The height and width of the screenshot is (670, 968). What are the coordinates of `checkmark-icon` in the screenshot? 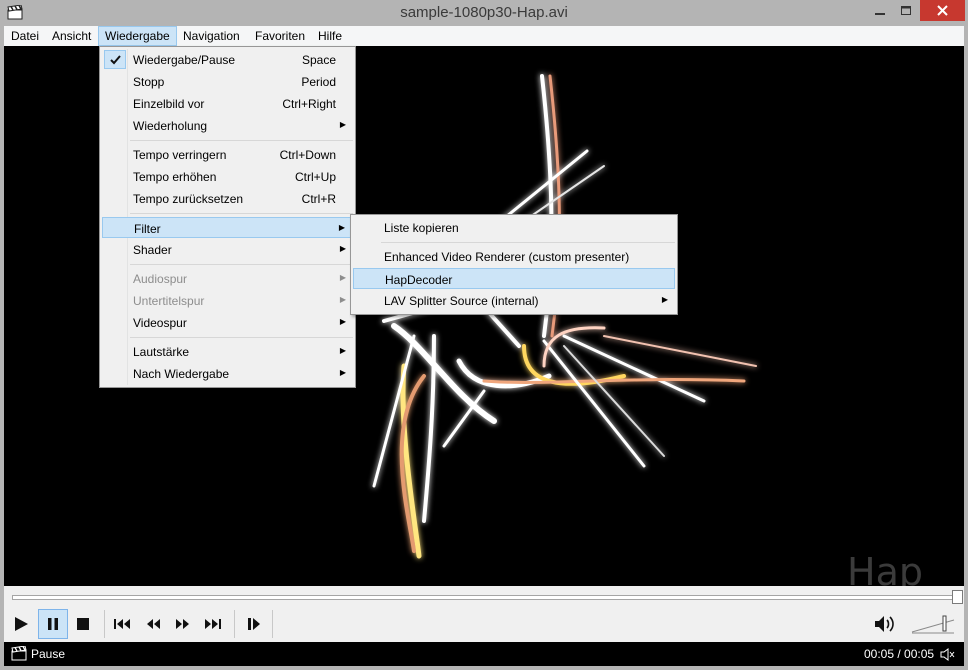 It's located at (115, 59).